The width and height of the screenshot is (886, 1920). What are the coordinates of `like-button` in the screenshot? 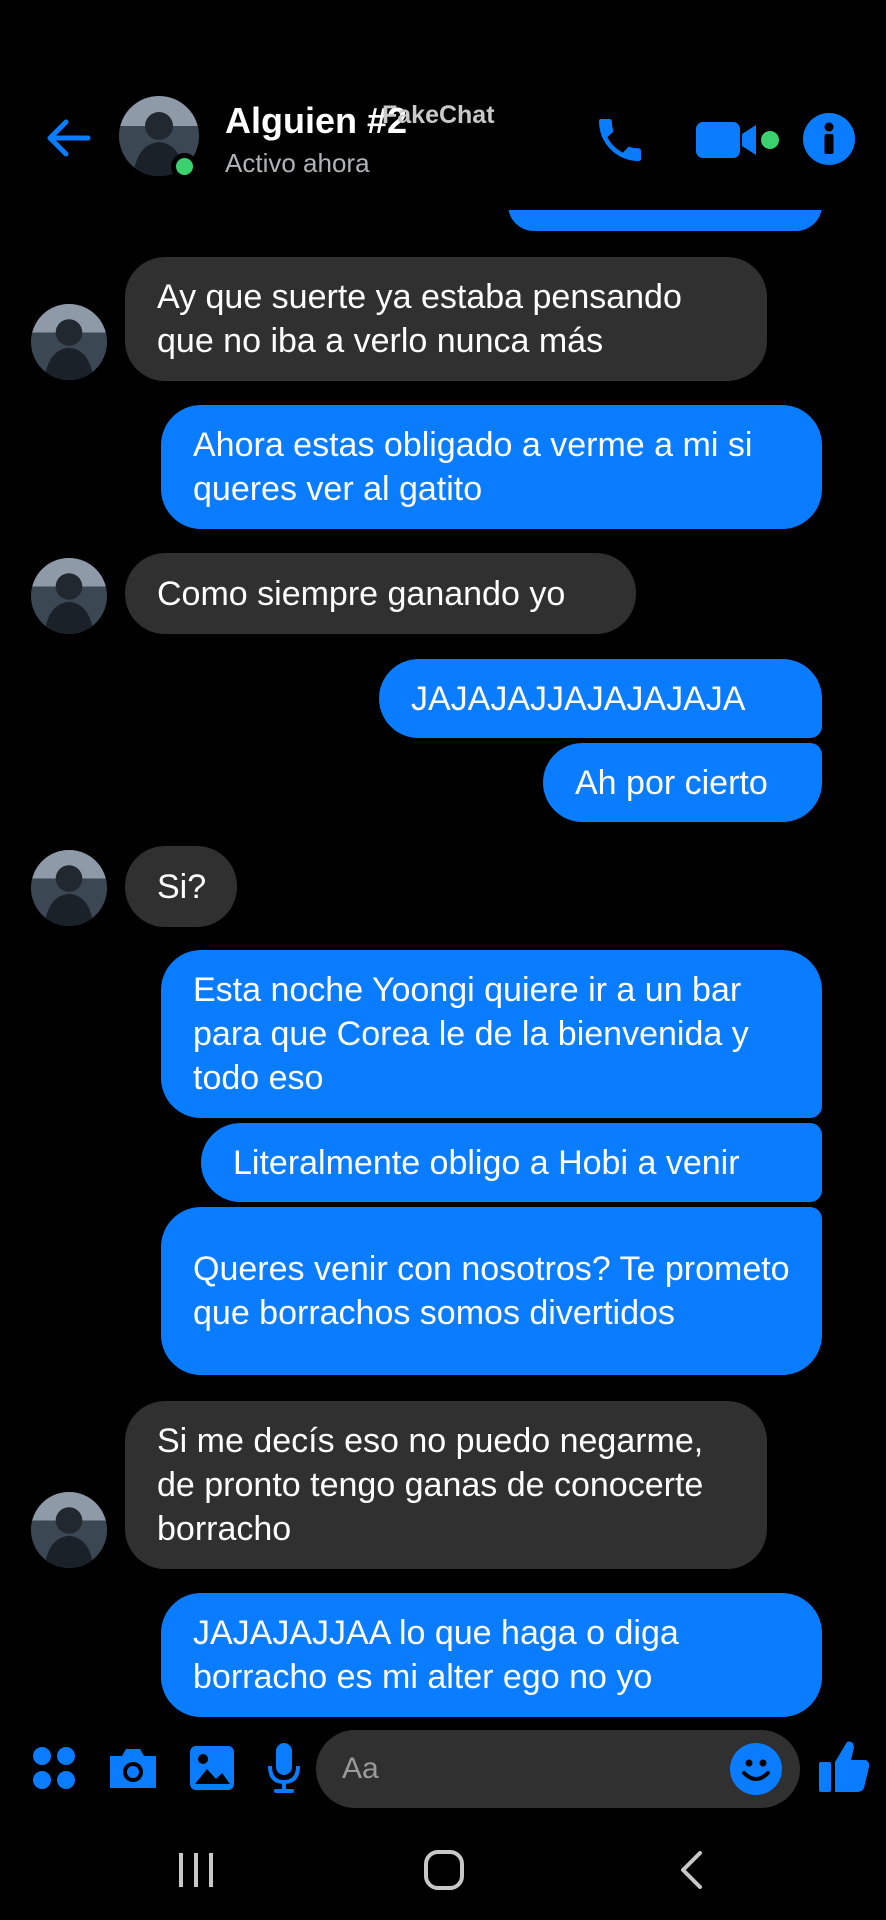 It's located at (844, 1767).